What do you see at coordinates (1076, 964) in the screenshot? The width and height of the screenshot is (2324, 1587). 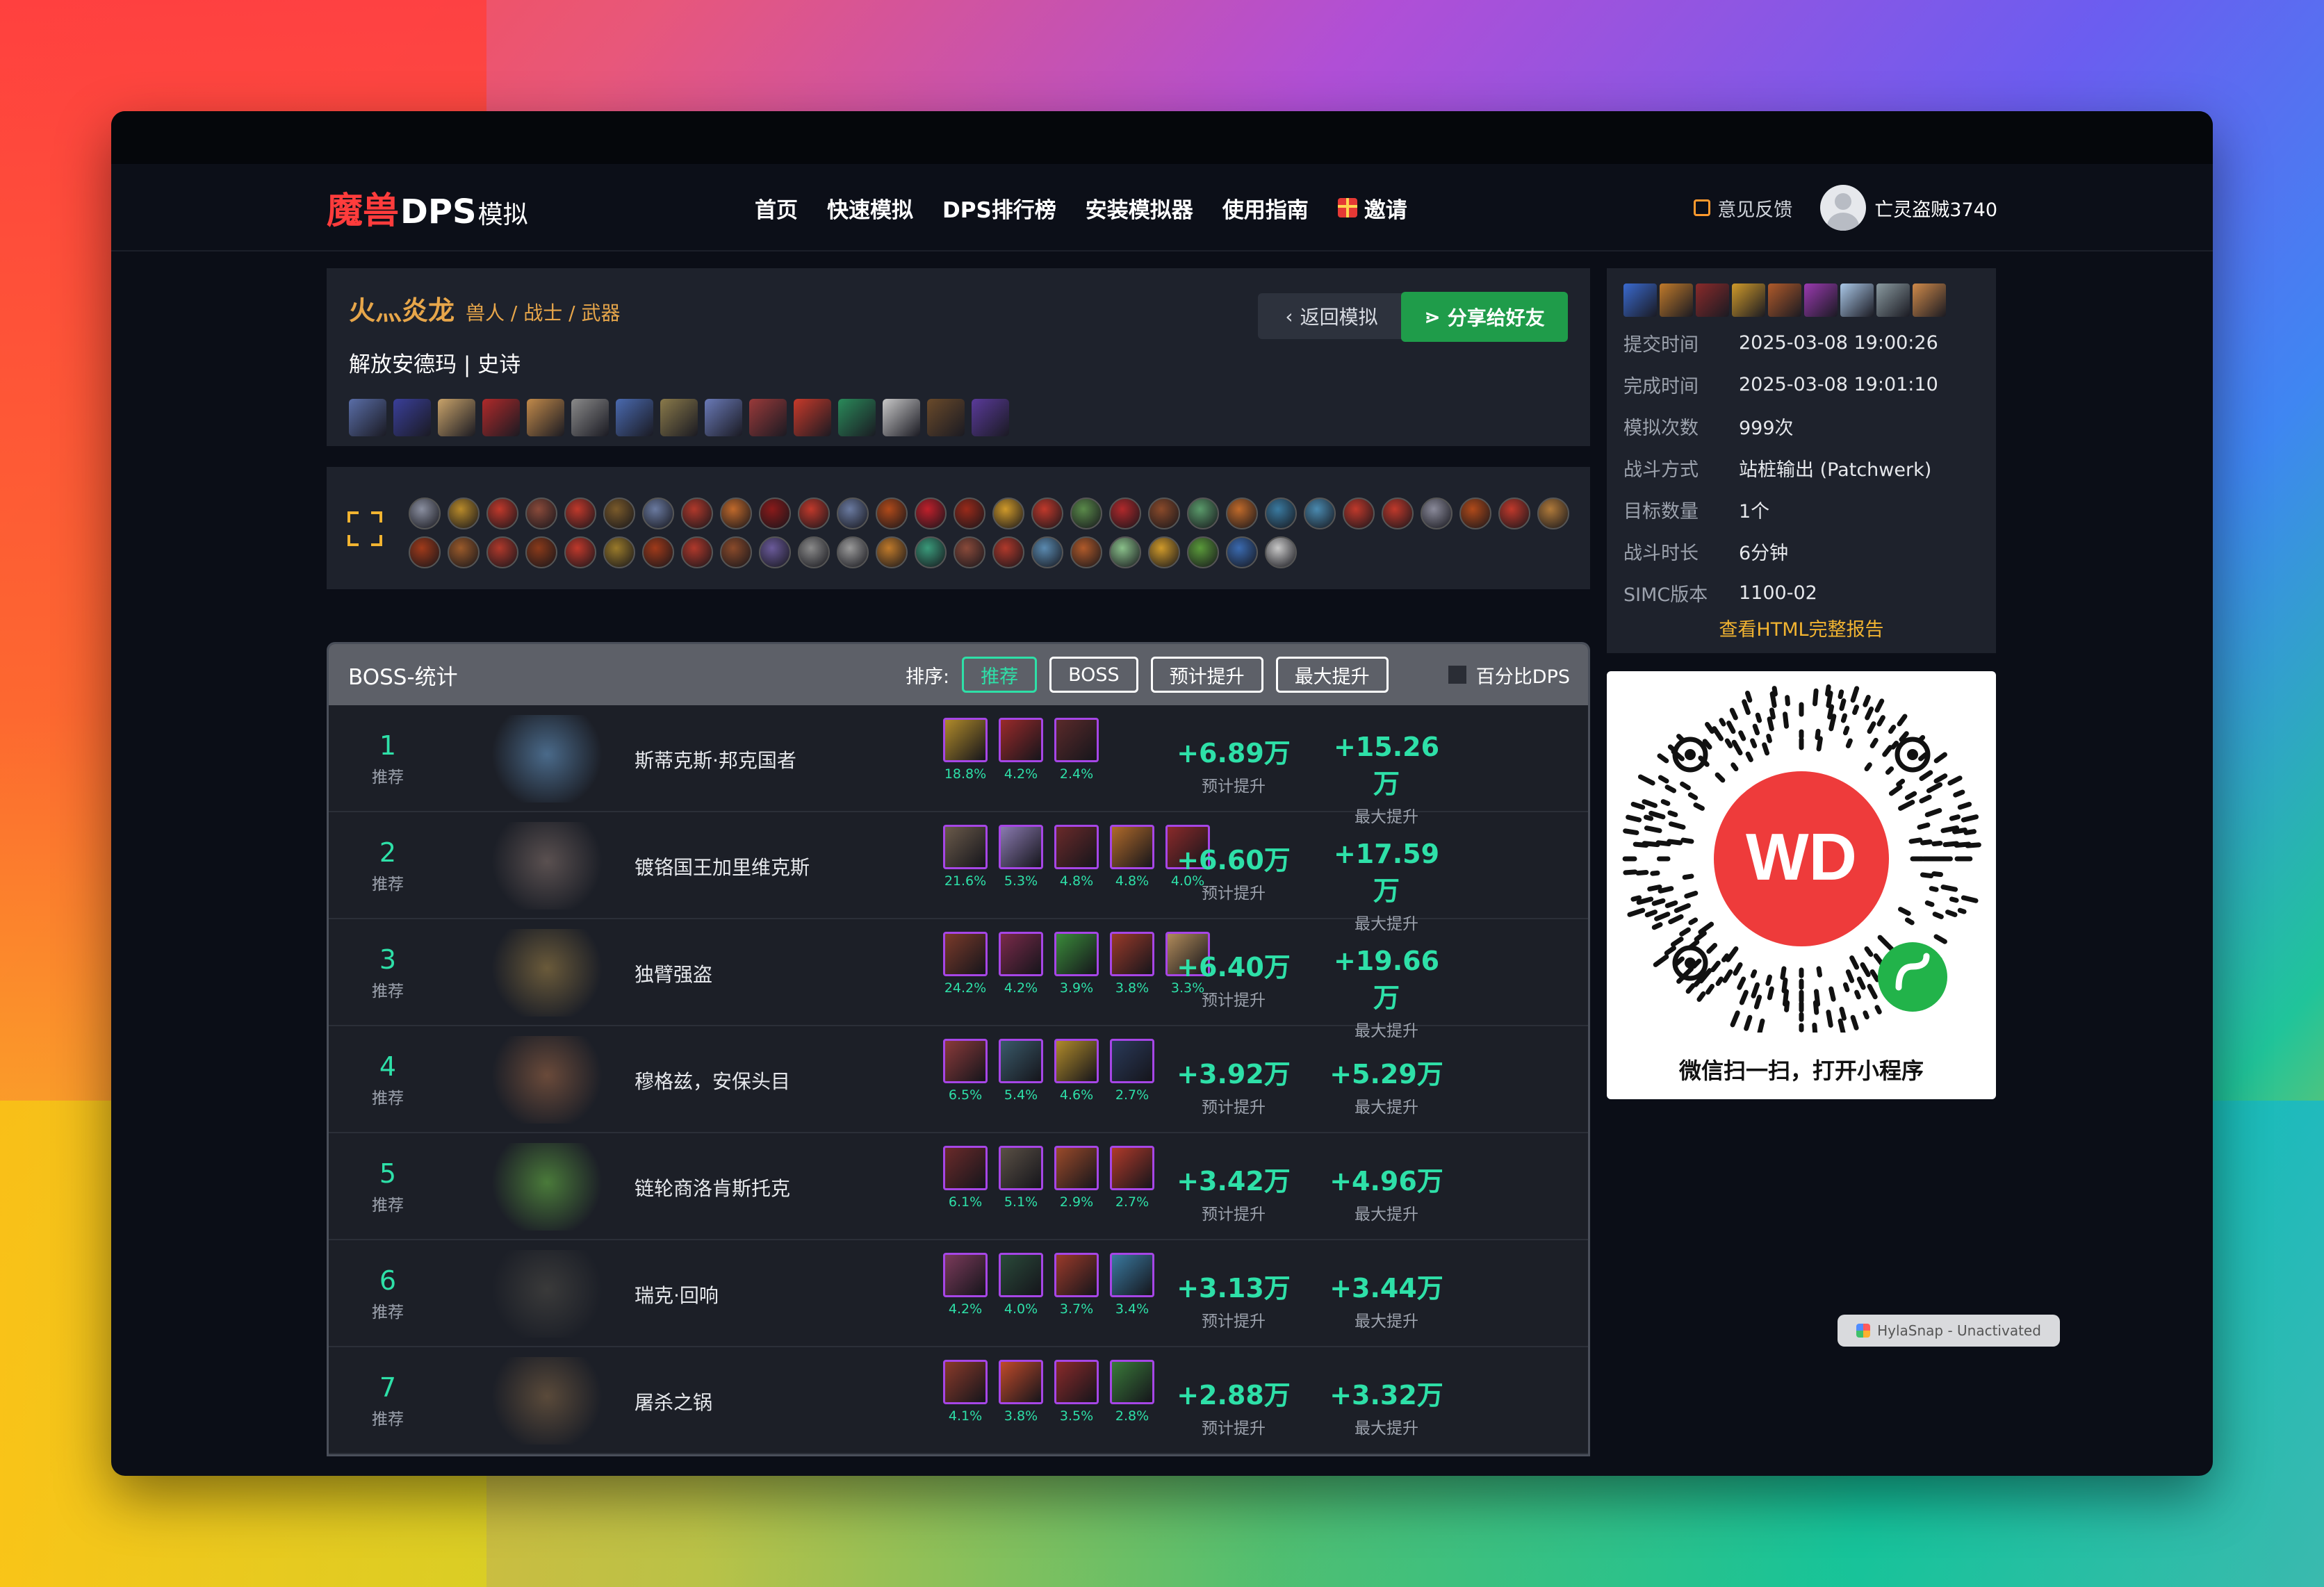 I see `upgrade-item: 3.9%` at bounding box center [1076, 964].